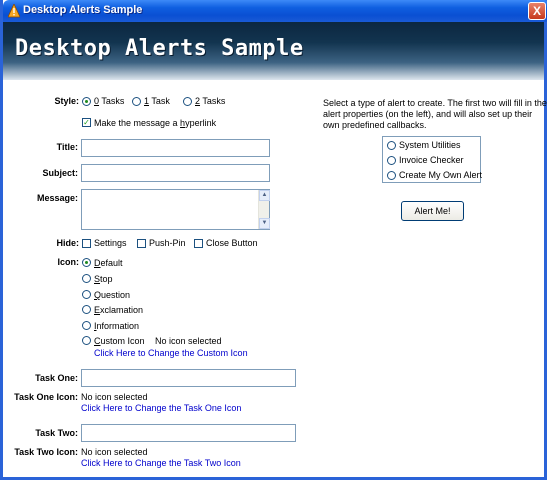 The width and height of the screenshot is (547, 480). What do you see at coordinates (159, 48) in the screenshot?
I see `banner-title: Desktop Alerts Sample` at bounding box center [159, 48].